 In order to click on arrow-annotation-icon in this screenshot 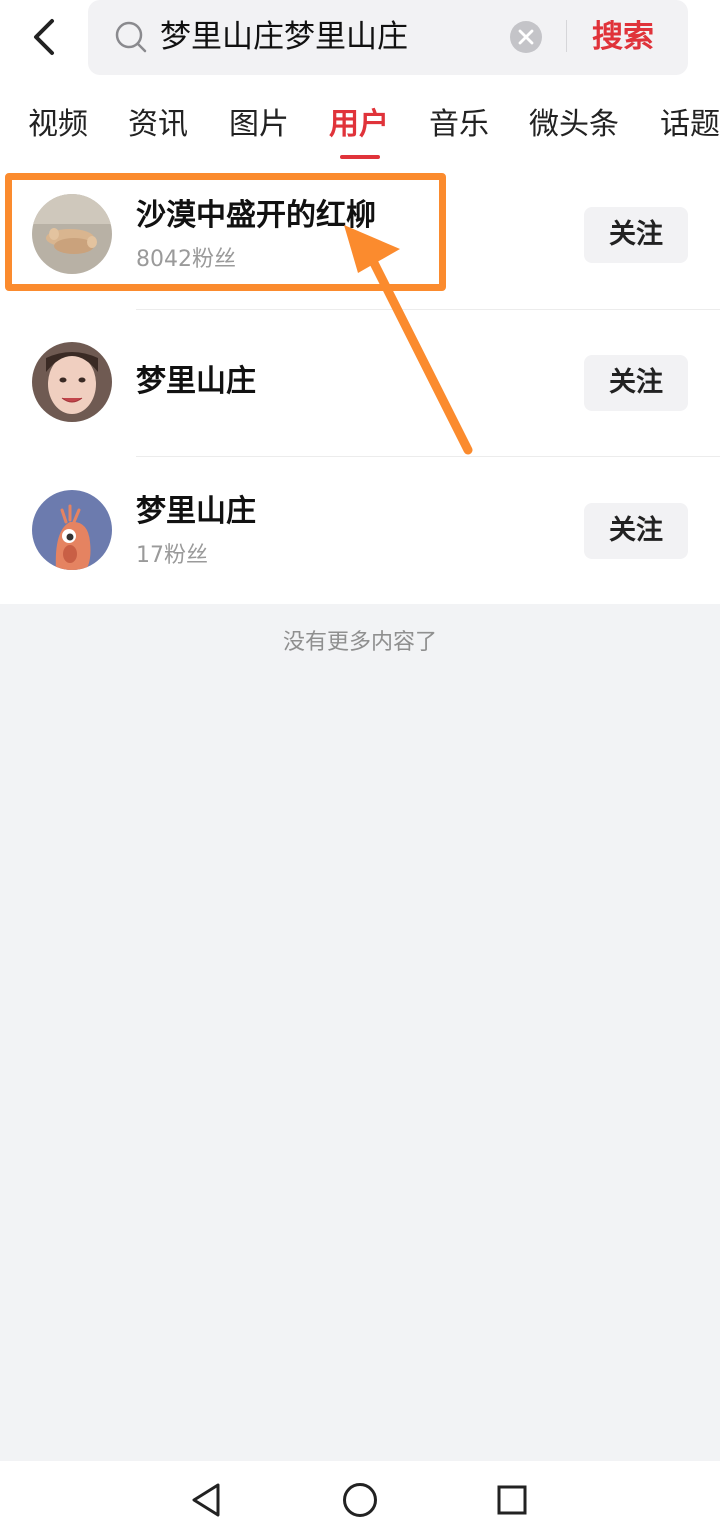, I will do `click(408, 340)`.